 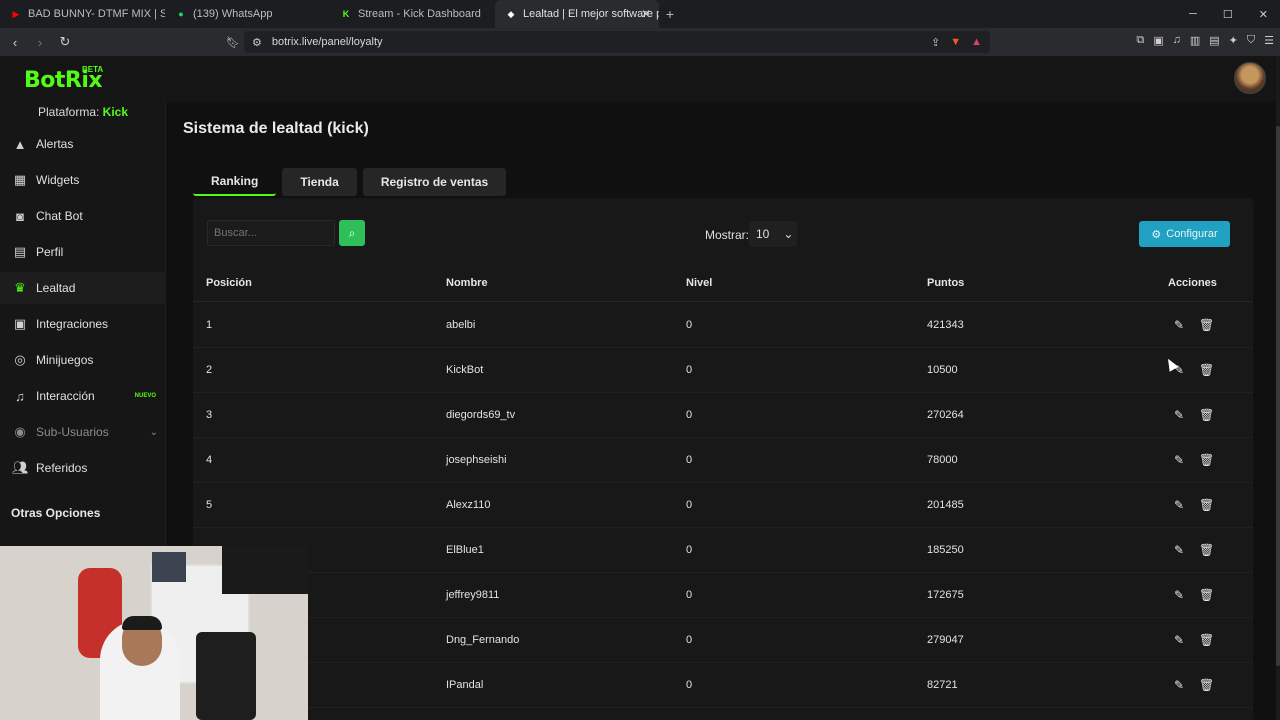 I want to click on botrix-icon: ◆, so click(x=511, y=13).